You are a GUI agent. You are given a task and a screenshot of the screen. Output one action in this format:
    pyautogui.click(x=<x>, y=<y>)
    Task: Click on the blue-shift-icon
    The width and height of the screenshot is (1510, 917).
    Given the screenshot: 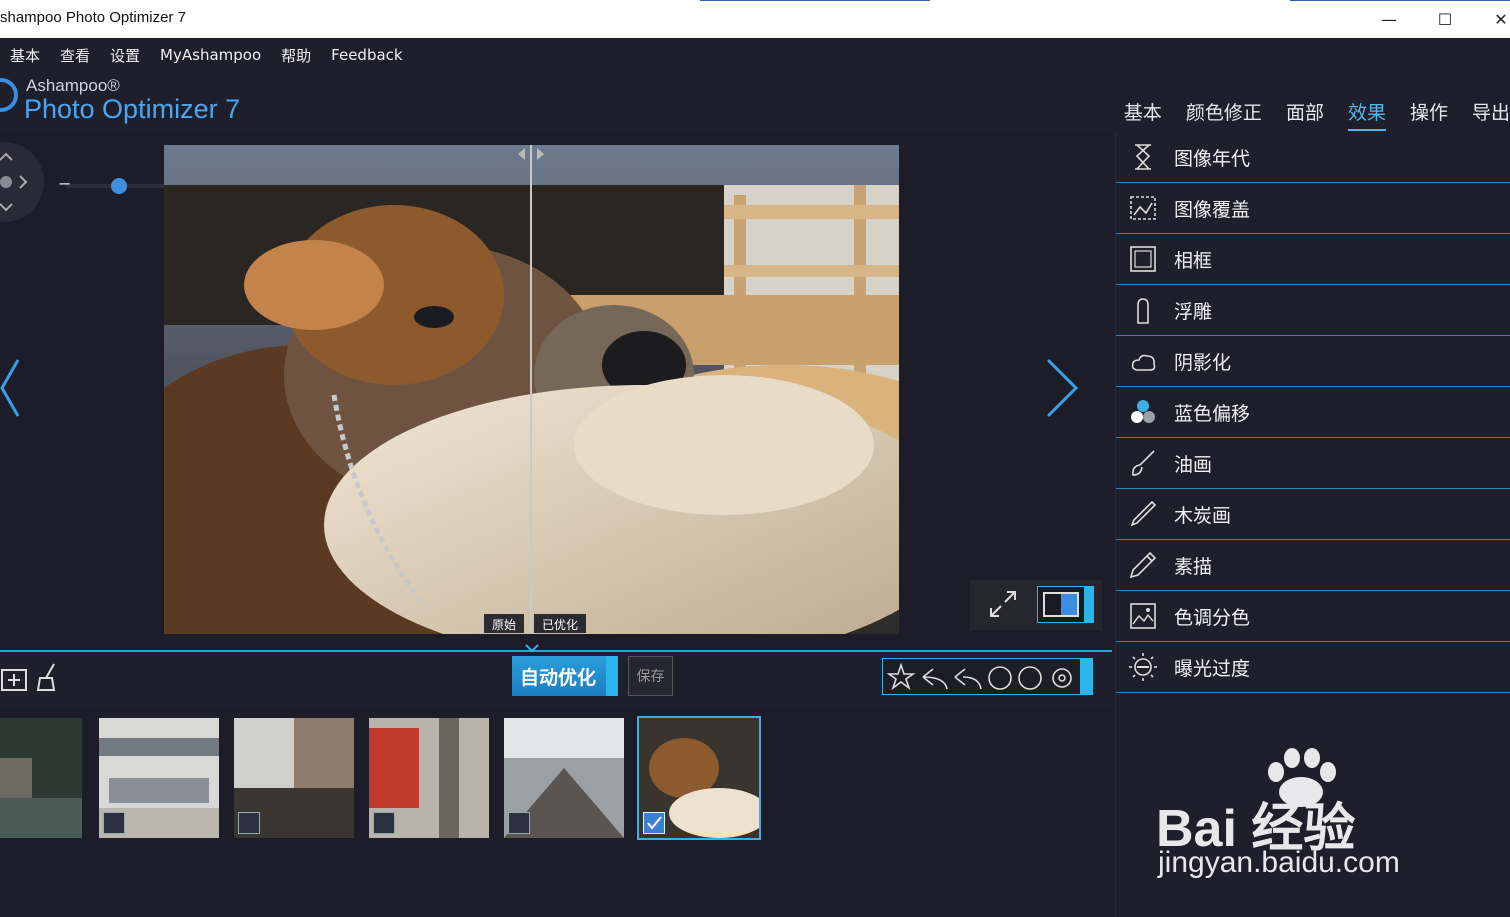 What is the action you would take?
    pyautogui.click(x=1143, y=411)
    